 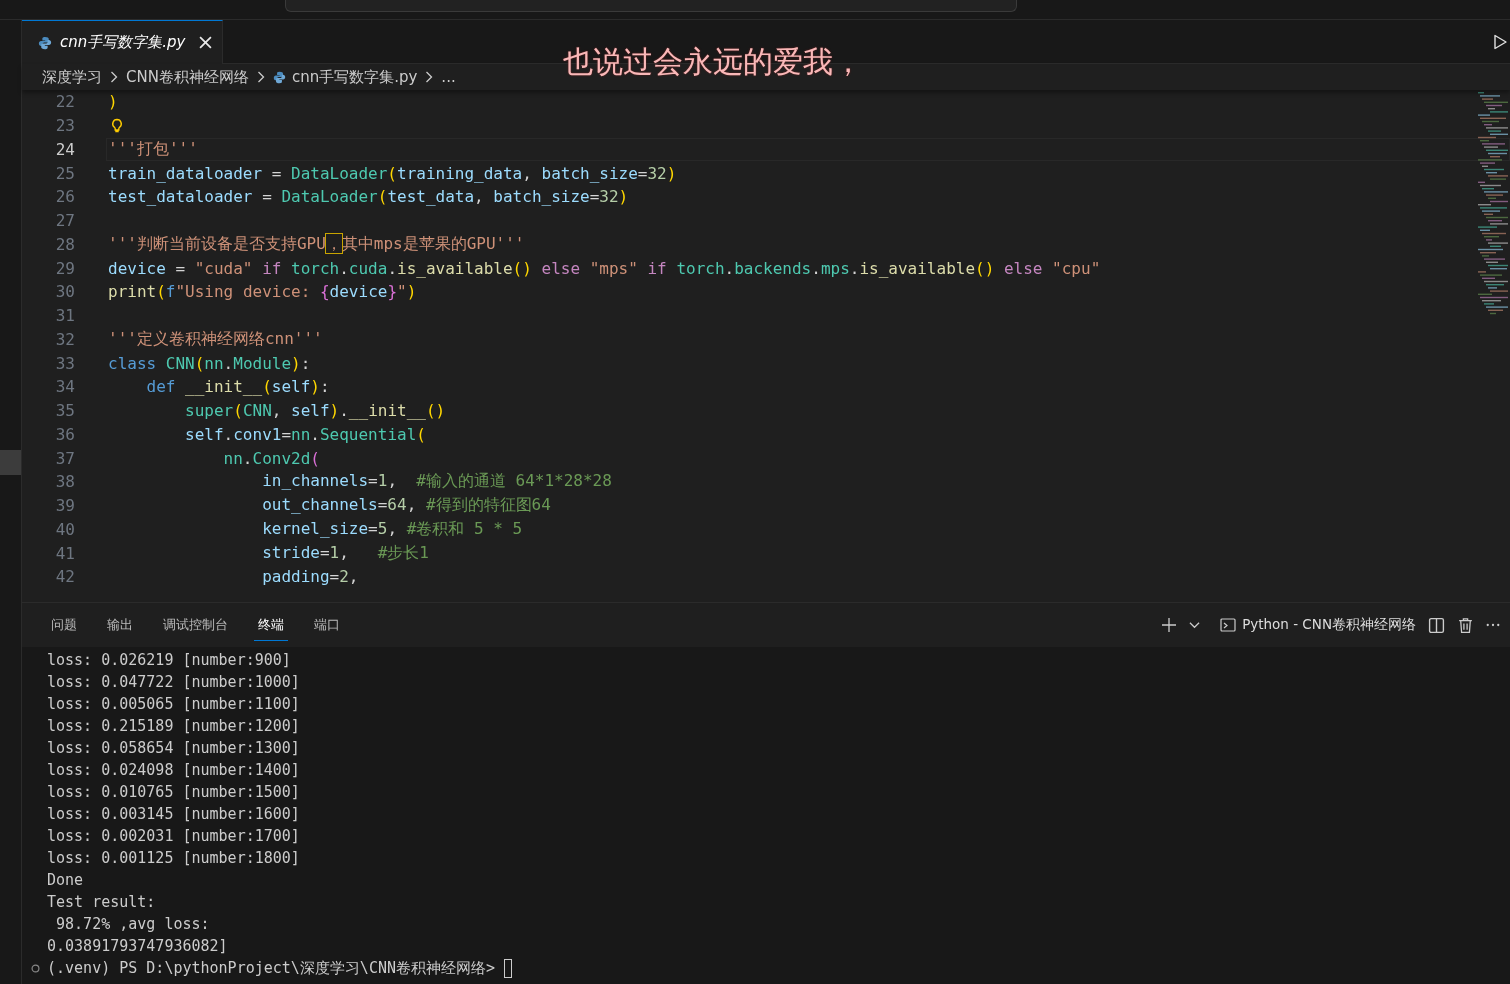 What do you see at coordinates (113, 102) in the screenshot?
I see `code-line: )` at bounding box center [113, 102].